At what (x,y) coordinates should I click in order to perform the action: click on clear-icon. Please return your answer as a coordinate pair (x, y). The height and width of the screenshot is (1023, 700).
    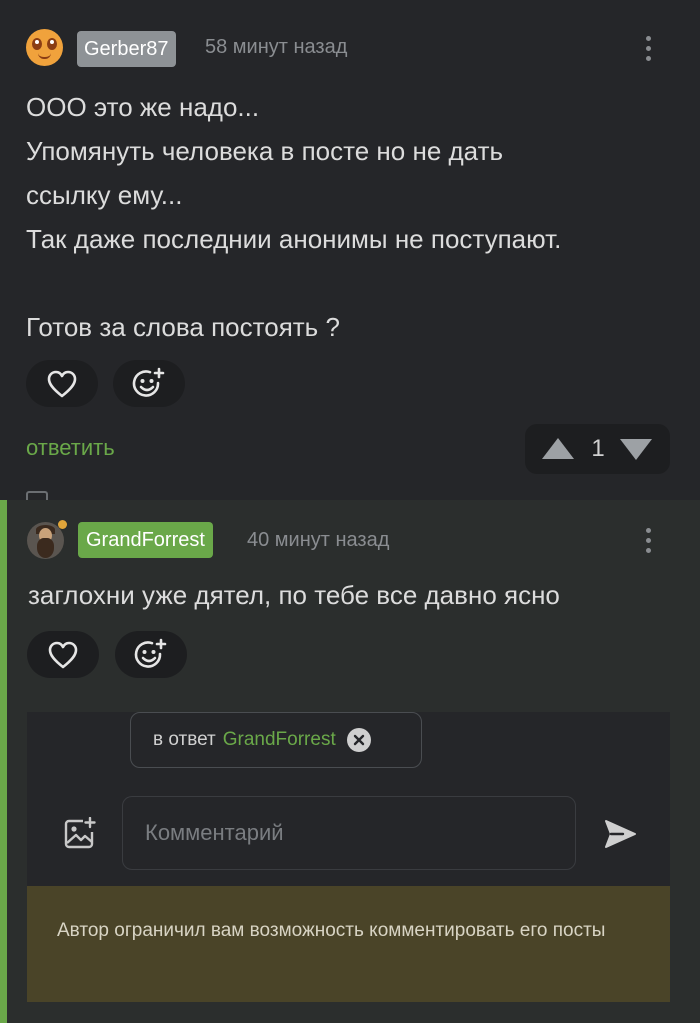
    Looking at the image, I should click on (358, 740).